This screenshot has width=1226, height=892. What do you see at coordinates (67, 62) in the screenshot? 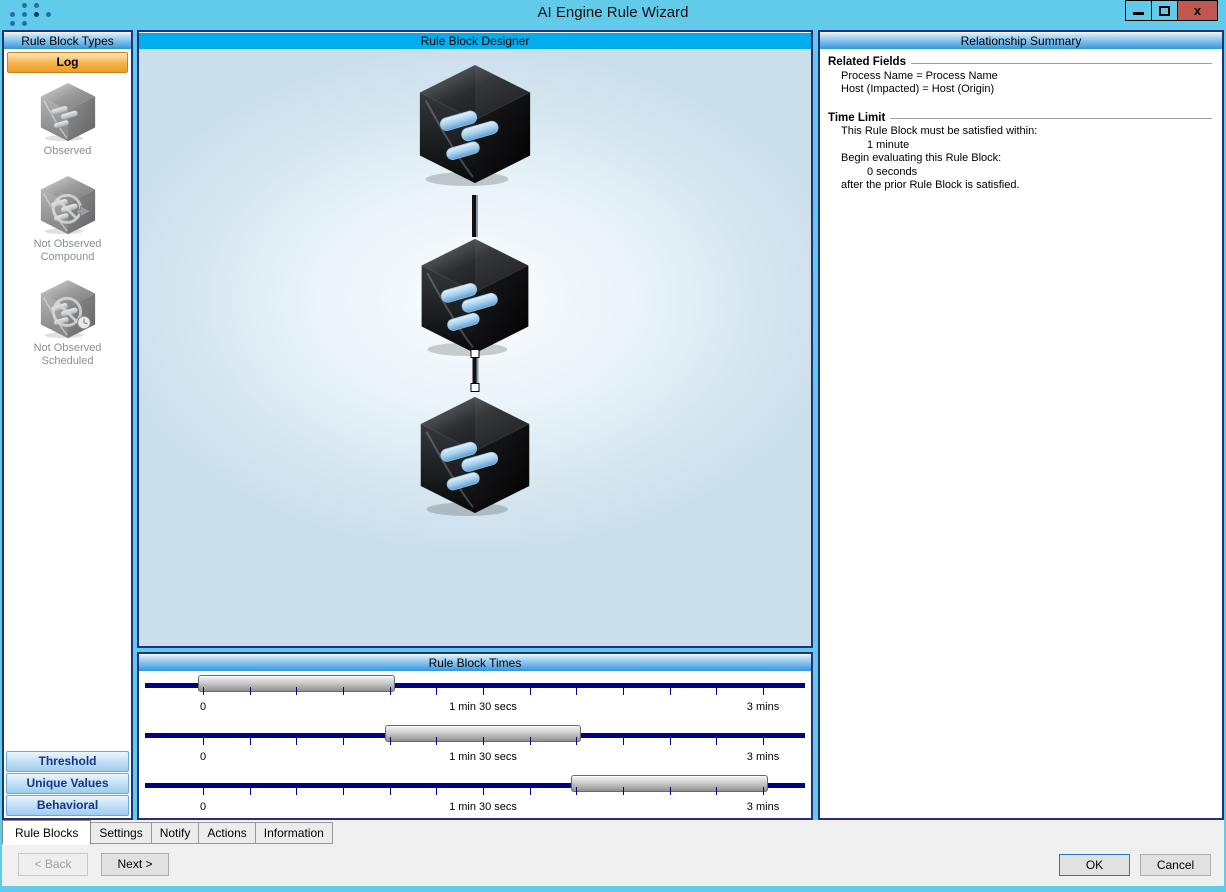
I see `log-category-button: Log` at bounding box center [67, 62].